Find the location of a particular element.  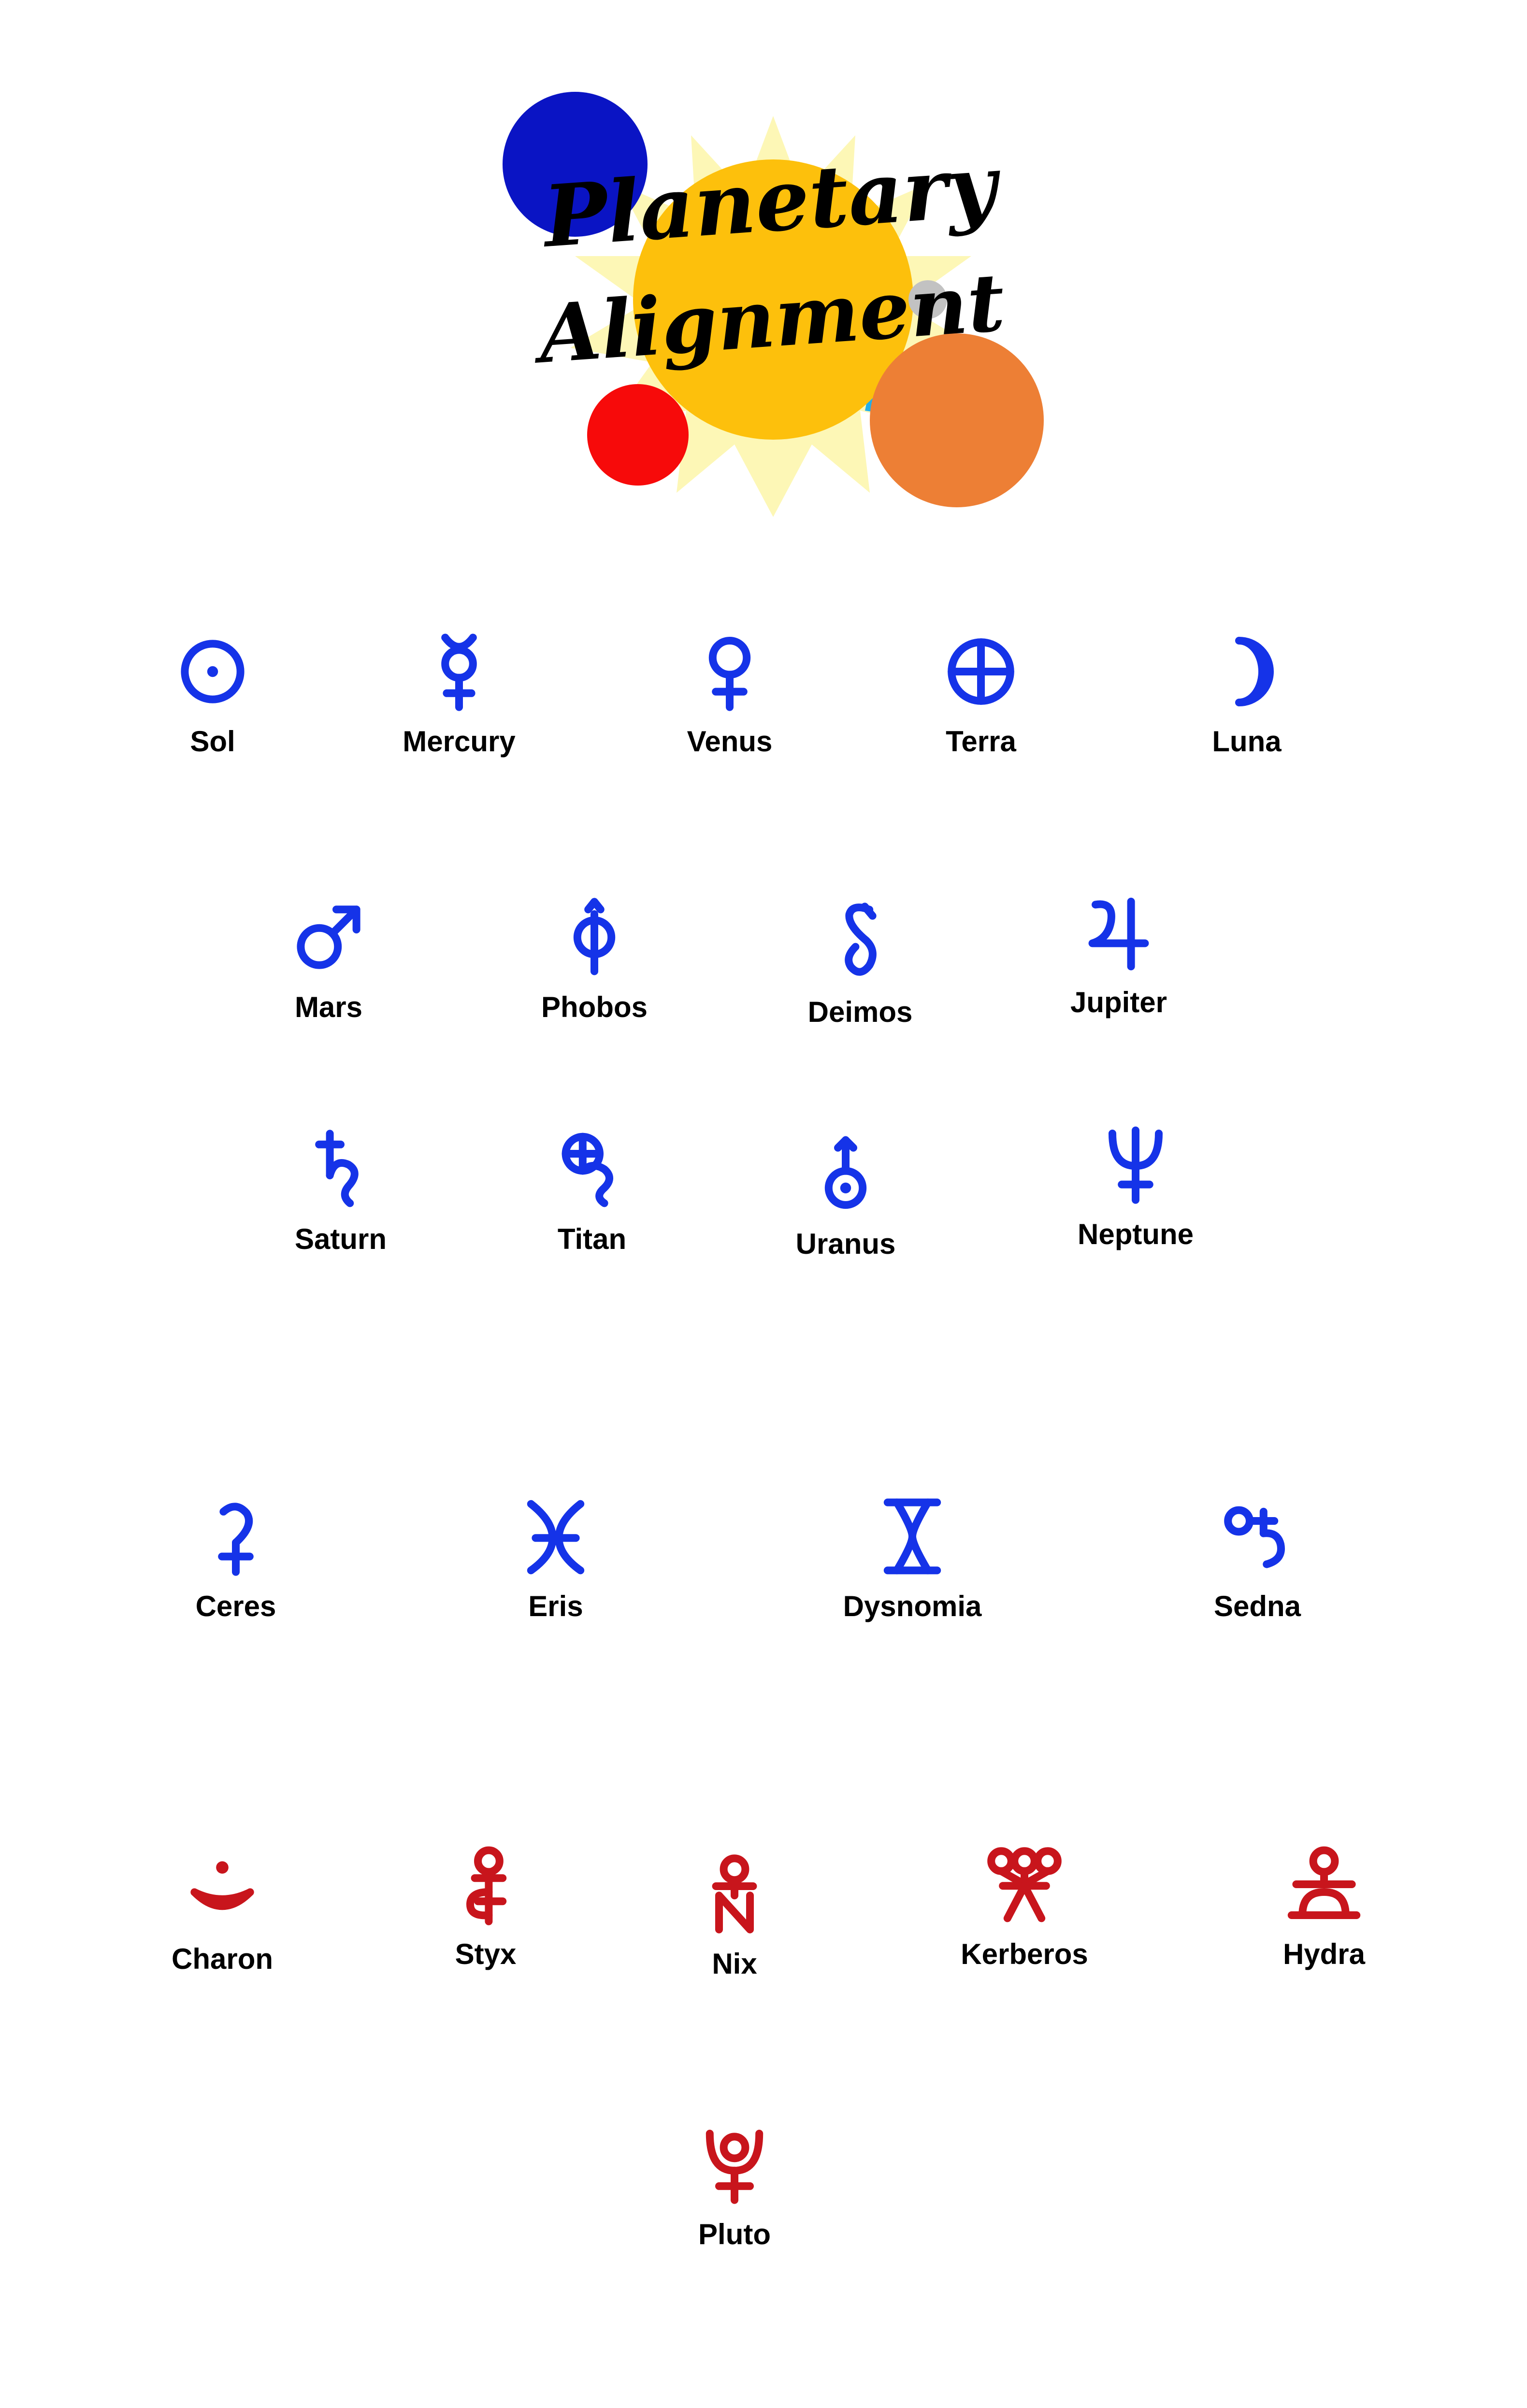

styx-label: Styx is located at coordinates (486, 1954).